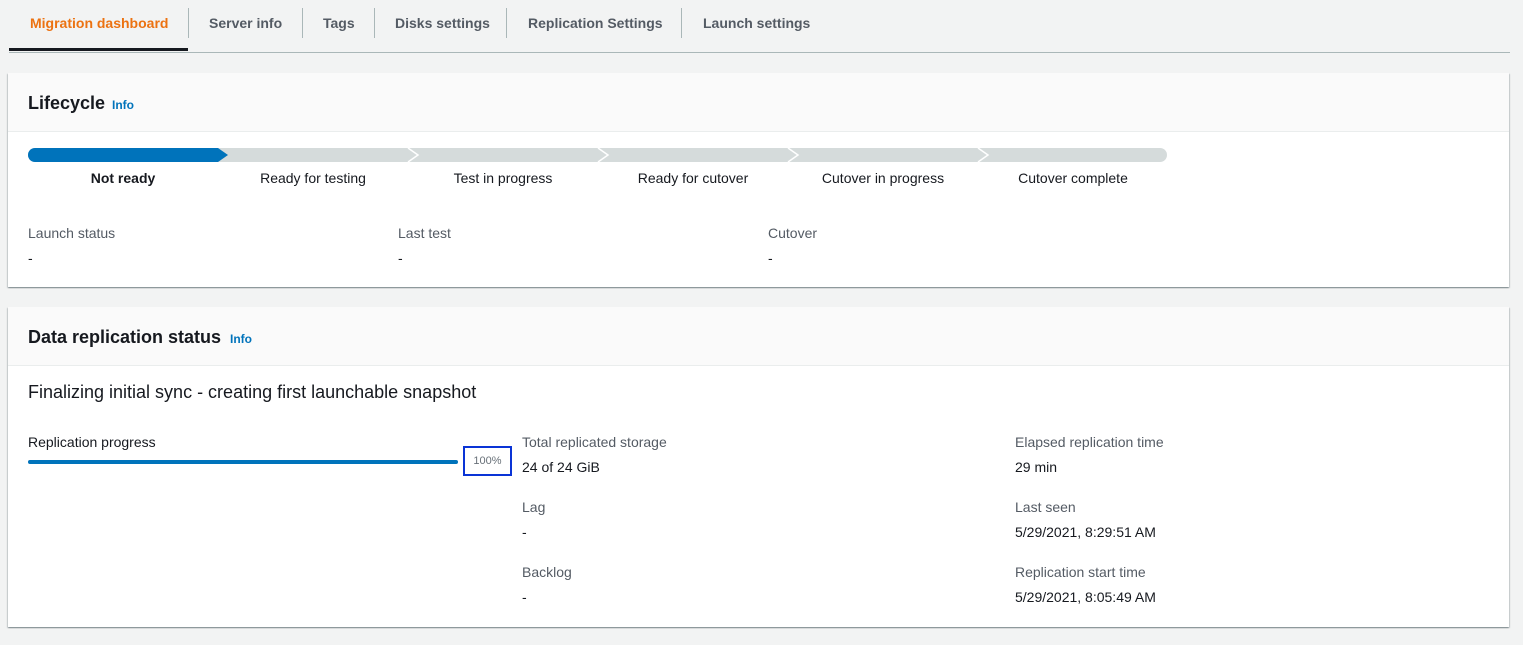 This screenshot has width=1523, height=645. Describe the element at coordinates (534, 507) in the screenshot. I see `lag-label: Lag` at that location.